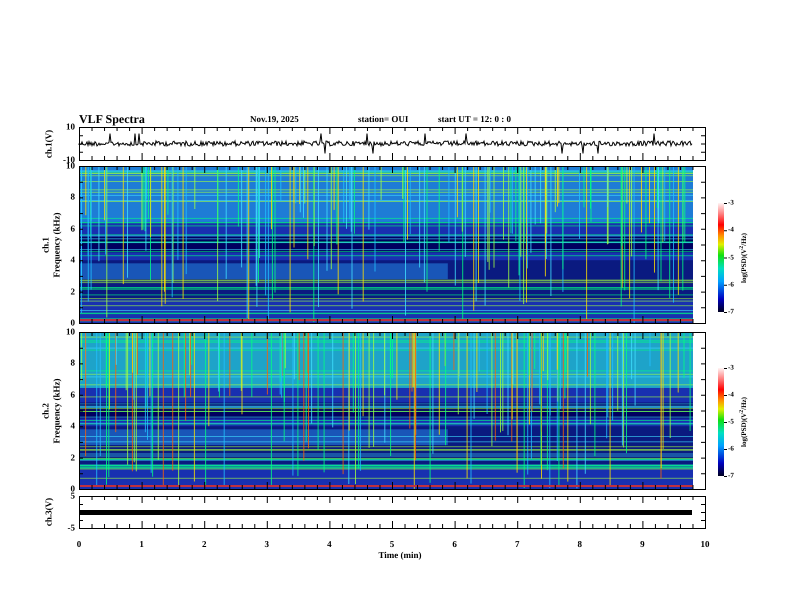 This screenshot has height=612, width=792. Describe the element at coordinates (474, 119) in the screenshot. I see `start-time-label: start UT = 12: 0 : 0` at that location.